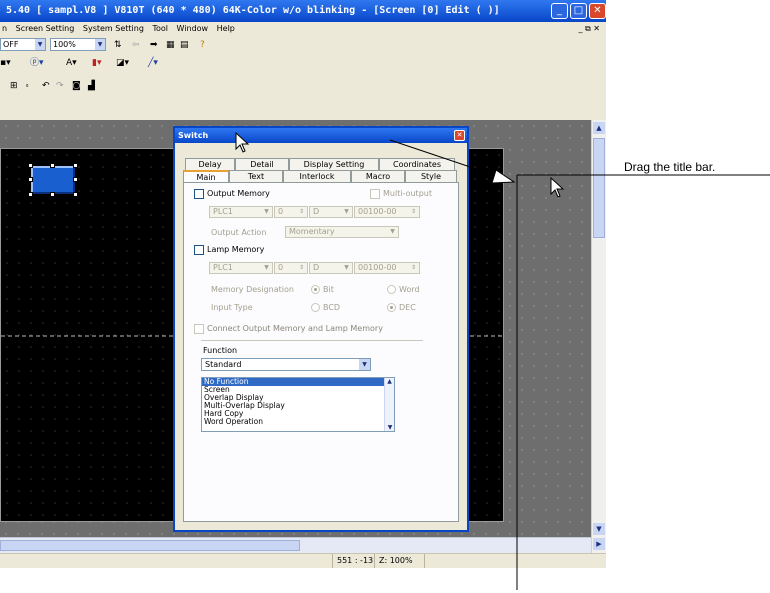 Image resolution: width=770 pixels, height=593 pixels. What do you see at coordinates (445, 158) in the screenshot?
I see `drag-arrow-line` at bounding box center [445, 158].